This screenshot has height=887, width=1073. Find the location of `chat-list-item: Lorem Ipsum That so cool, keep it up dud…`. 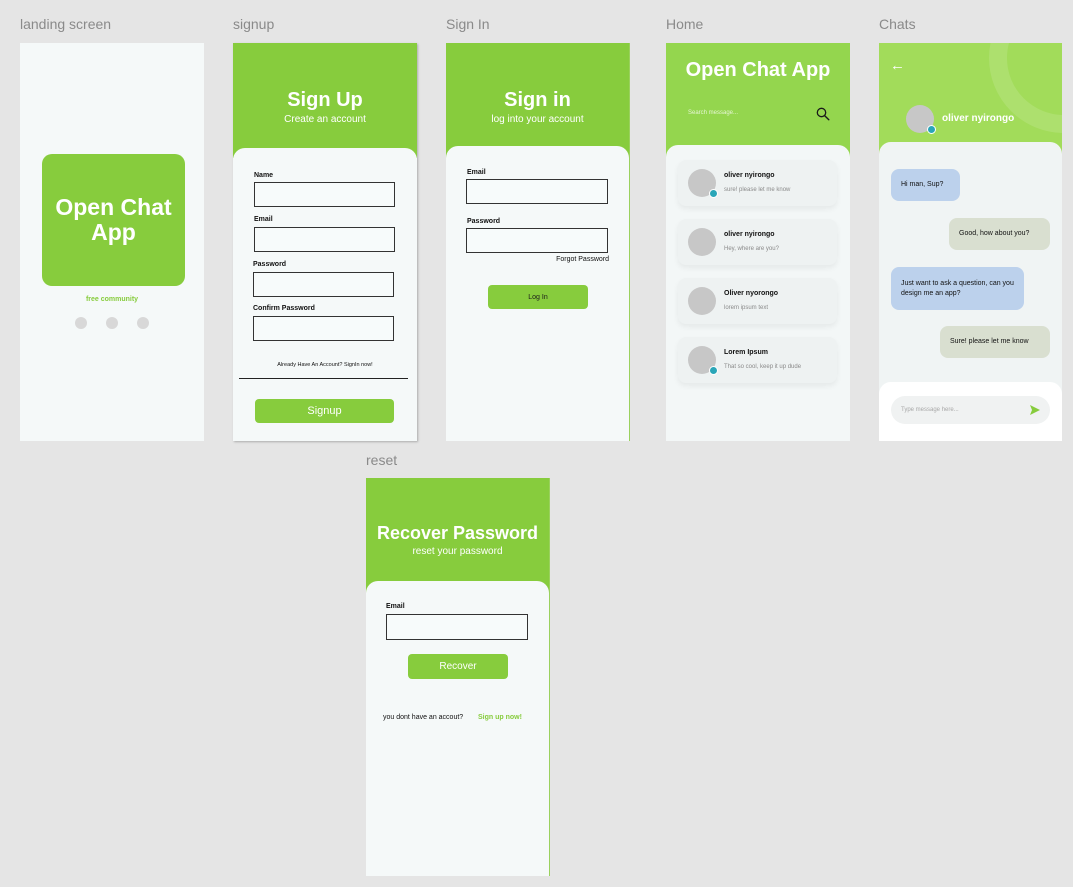

chat-list-item: Lorem Ipsum That so cool, keep it up dud… is located at coordinates (757, 360).